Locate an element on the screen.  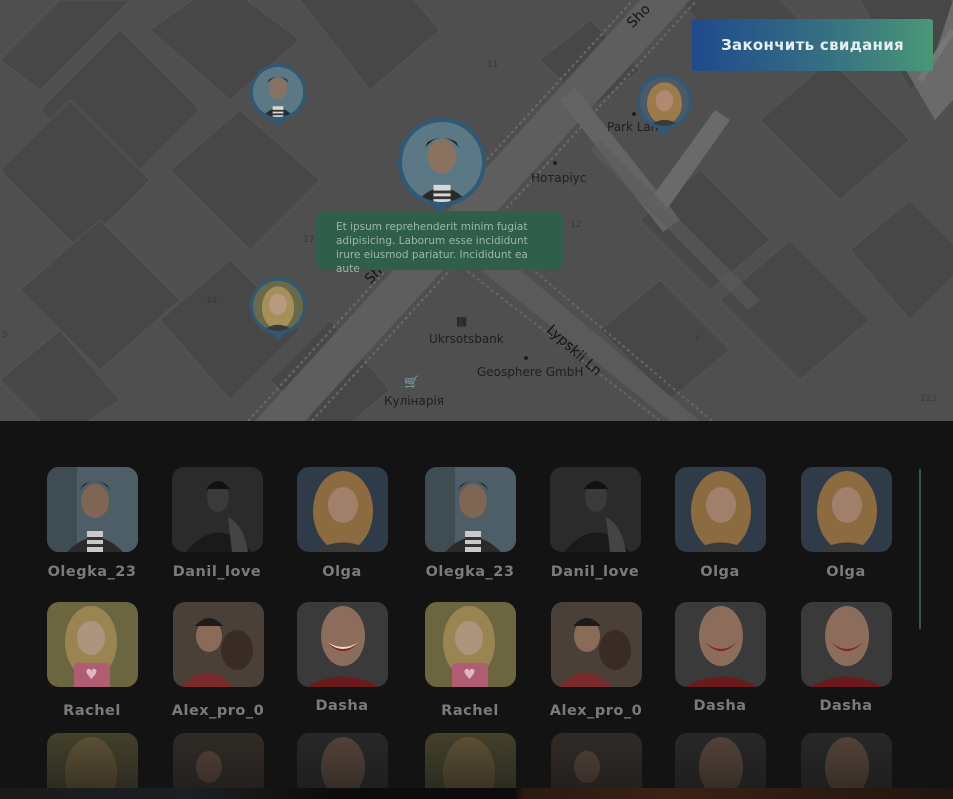
house-number: 123 is located at coordinates (929, 399).